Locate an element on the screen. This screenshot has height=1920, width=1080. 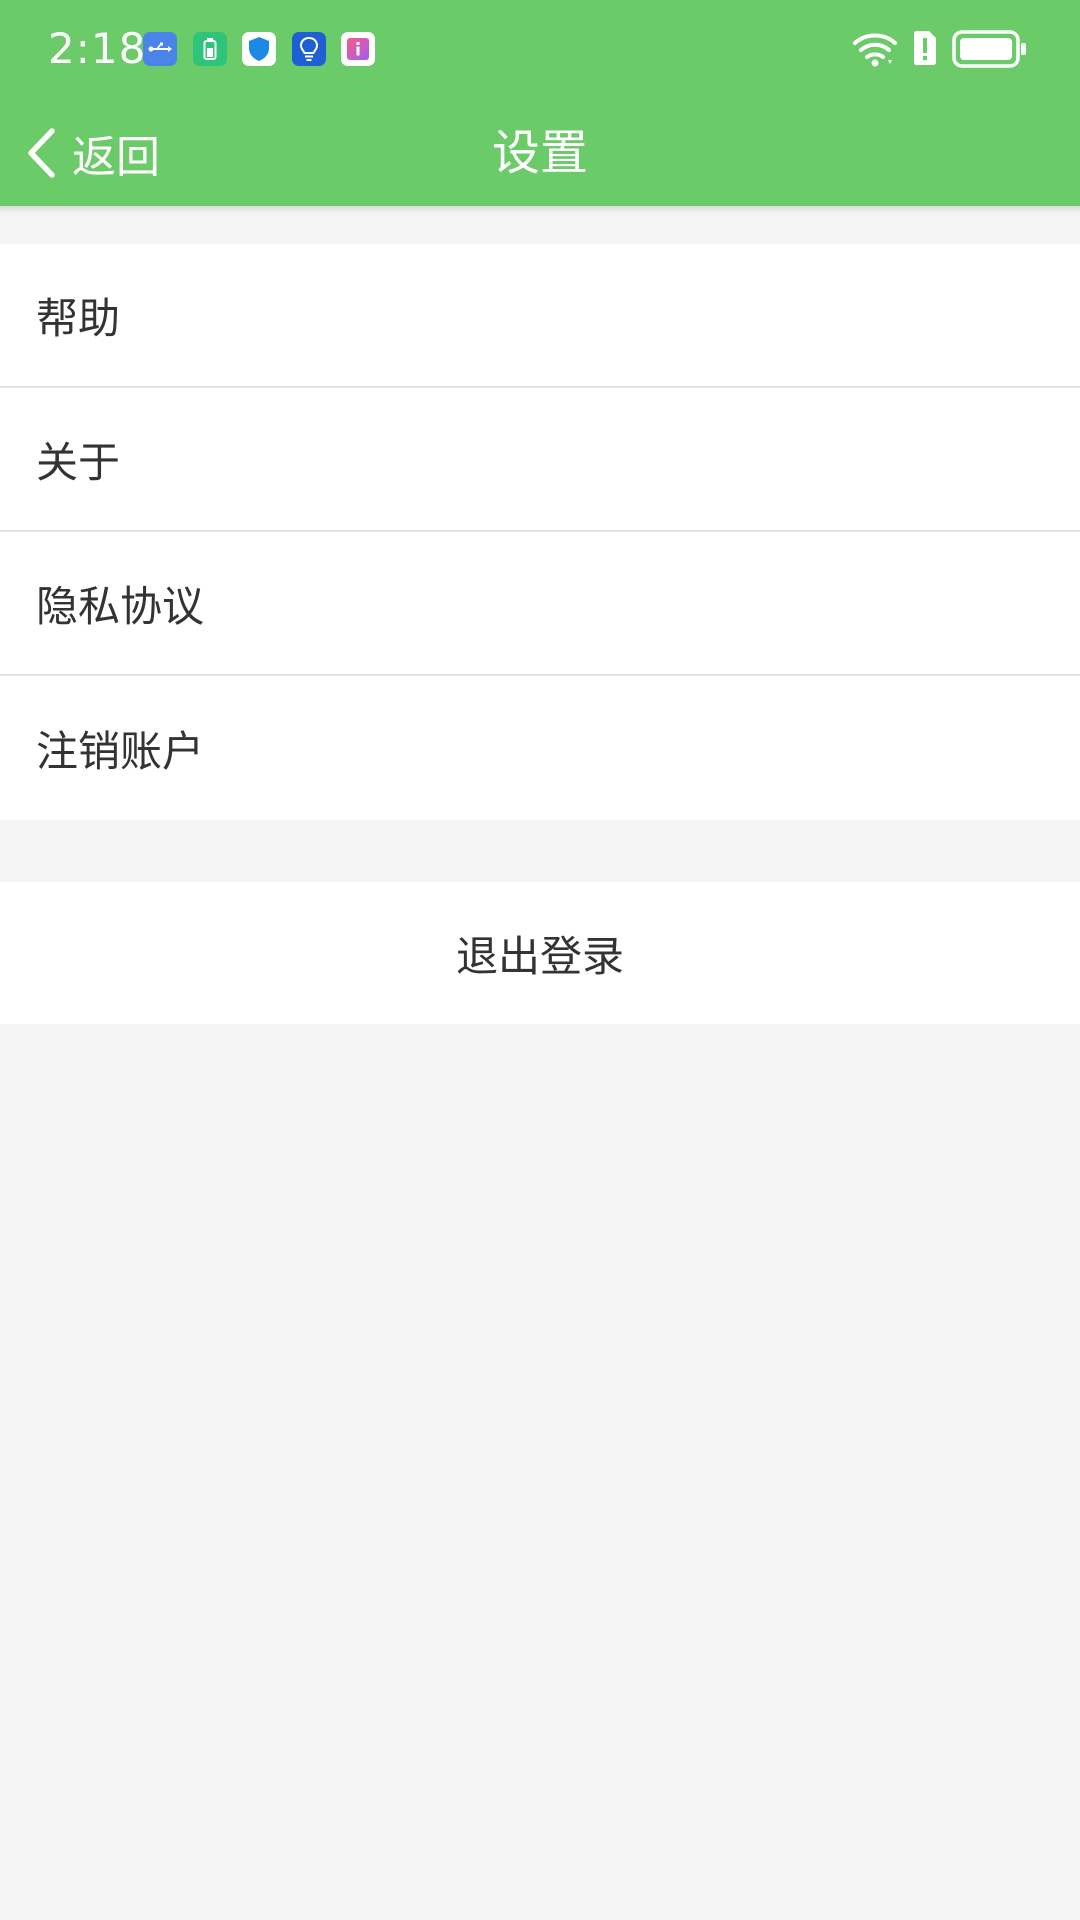
logout-button: 退出登录 is located at coordinates (540, 953).